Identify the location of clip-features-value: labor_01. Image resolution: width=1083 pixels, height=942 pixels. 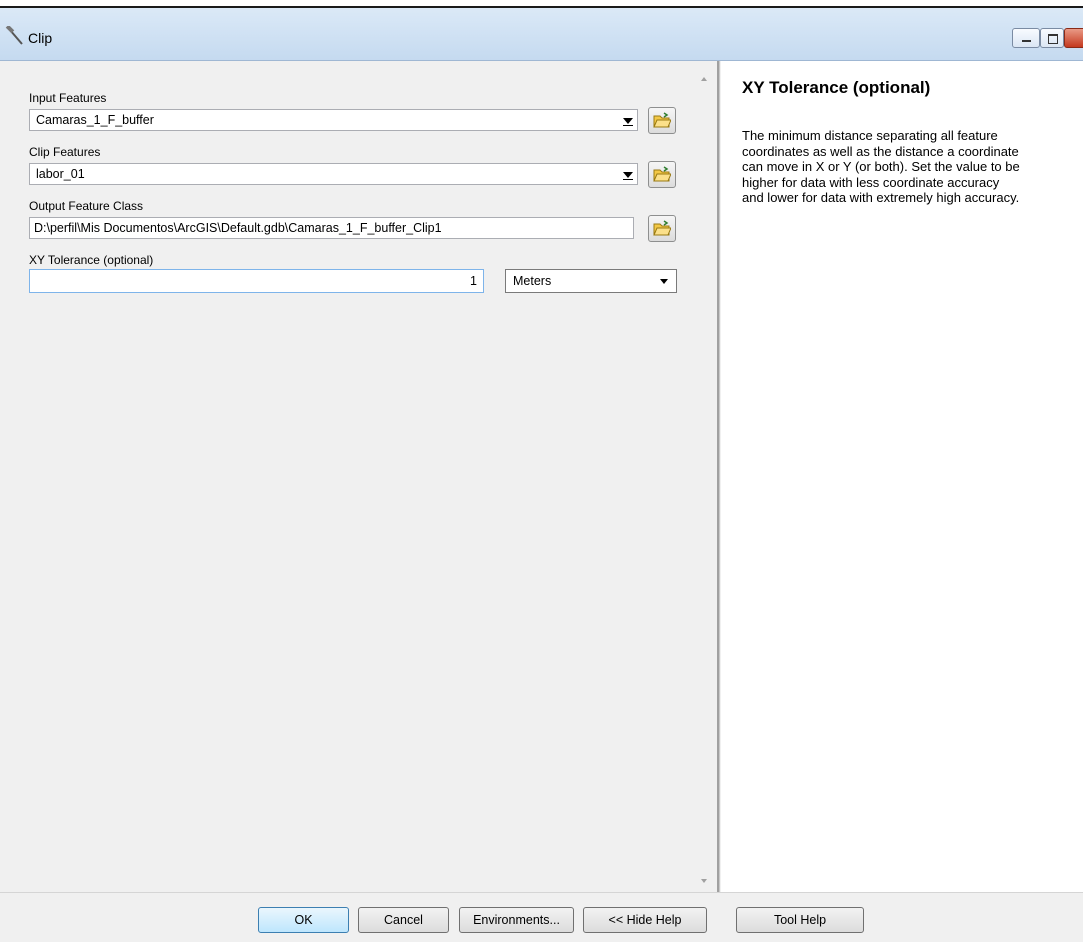
(60, 174).